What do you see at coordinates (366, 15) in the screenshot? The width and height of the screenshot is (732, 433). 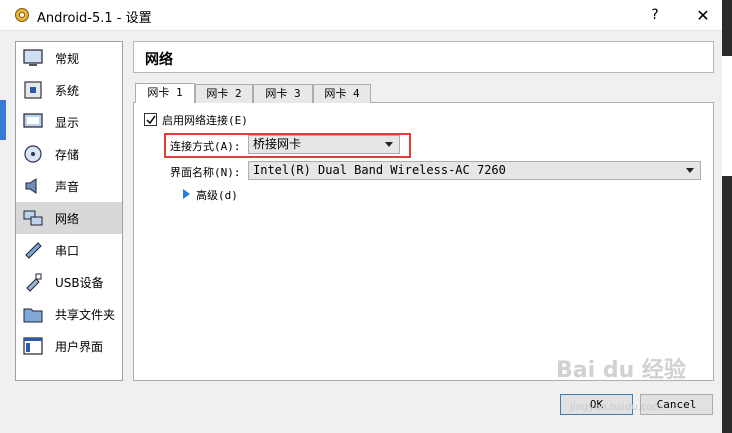 I see `title-bar: Android-5.1 - 设置 ? ✕` at bounding box center [366, 15].